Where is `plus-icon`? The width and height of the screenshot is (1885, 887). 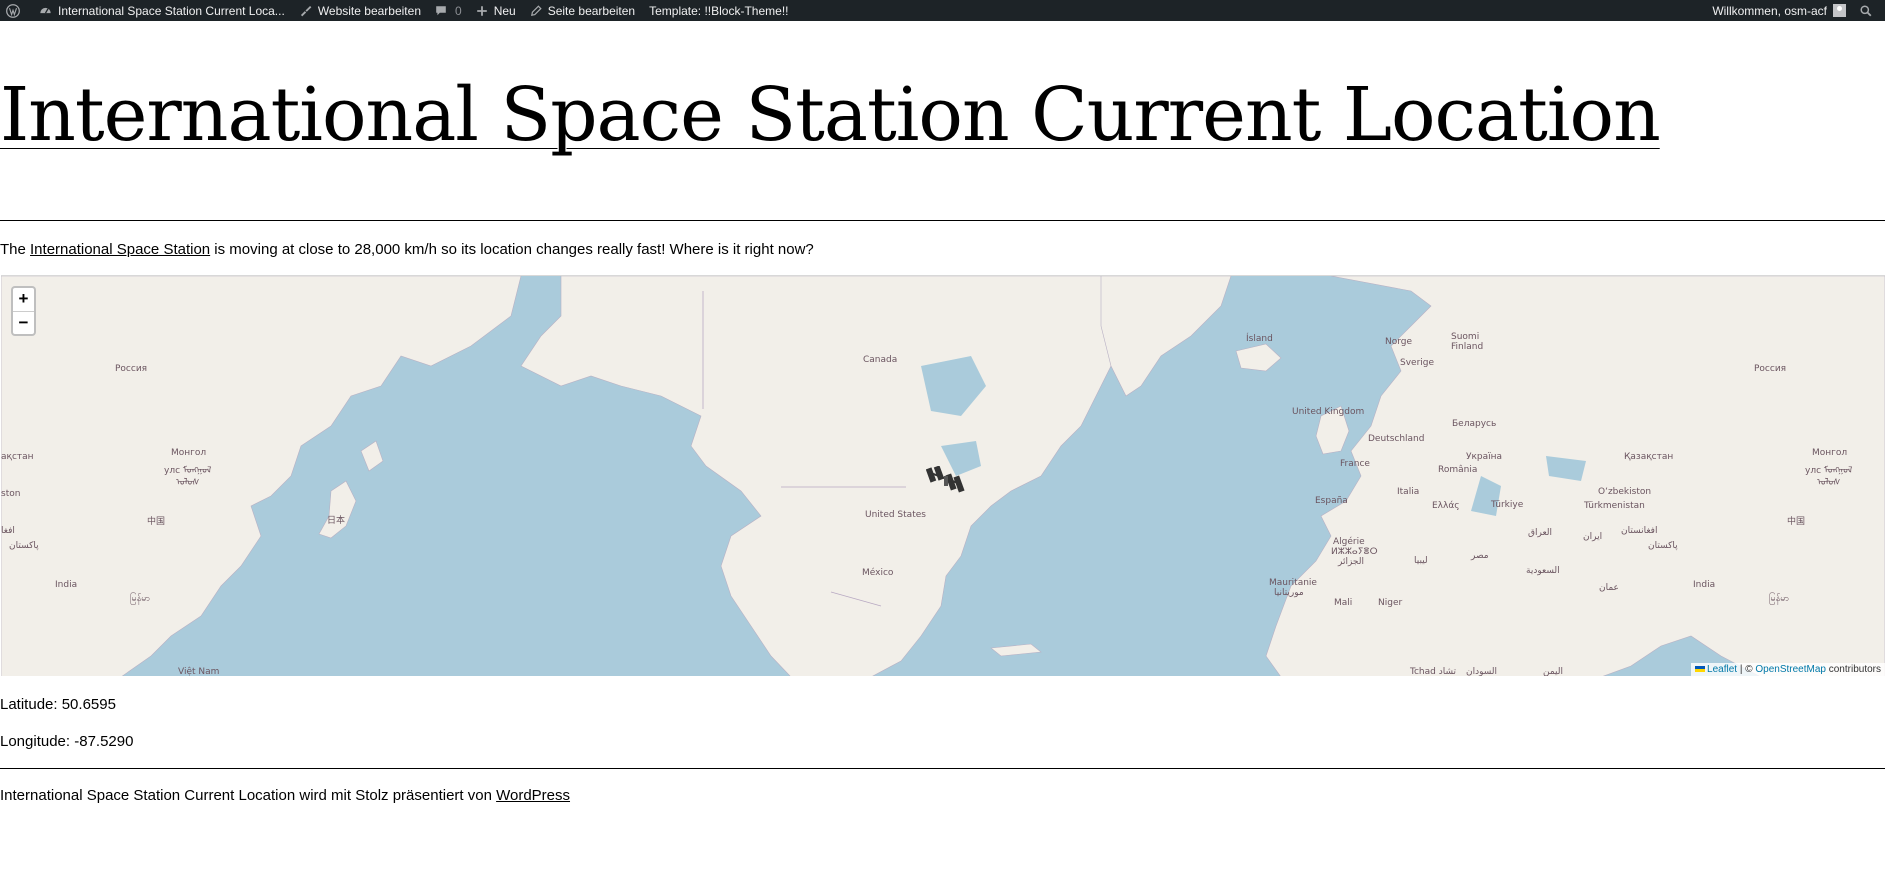 plus-icon is located at coordinates (481, 10).